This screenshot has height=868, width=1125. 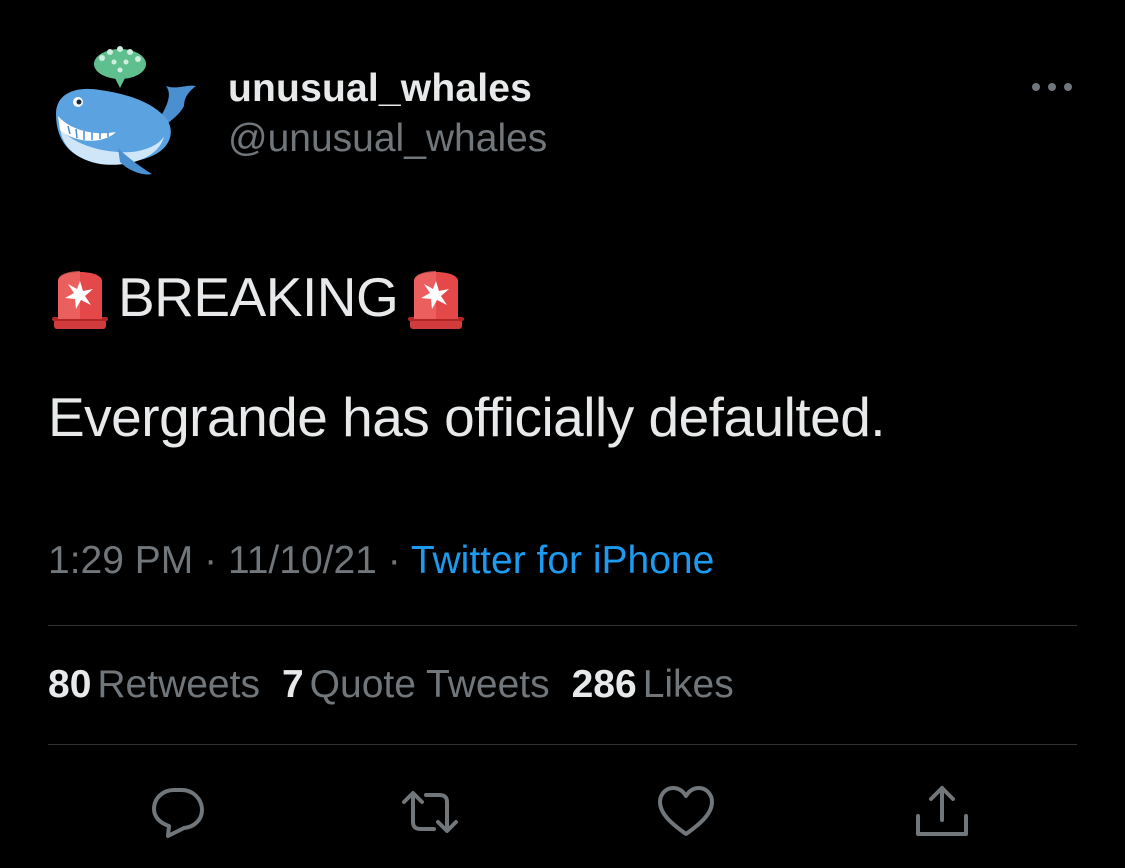 I want to click on likes-stat: 286 Likes, so click(x=653, y=685).